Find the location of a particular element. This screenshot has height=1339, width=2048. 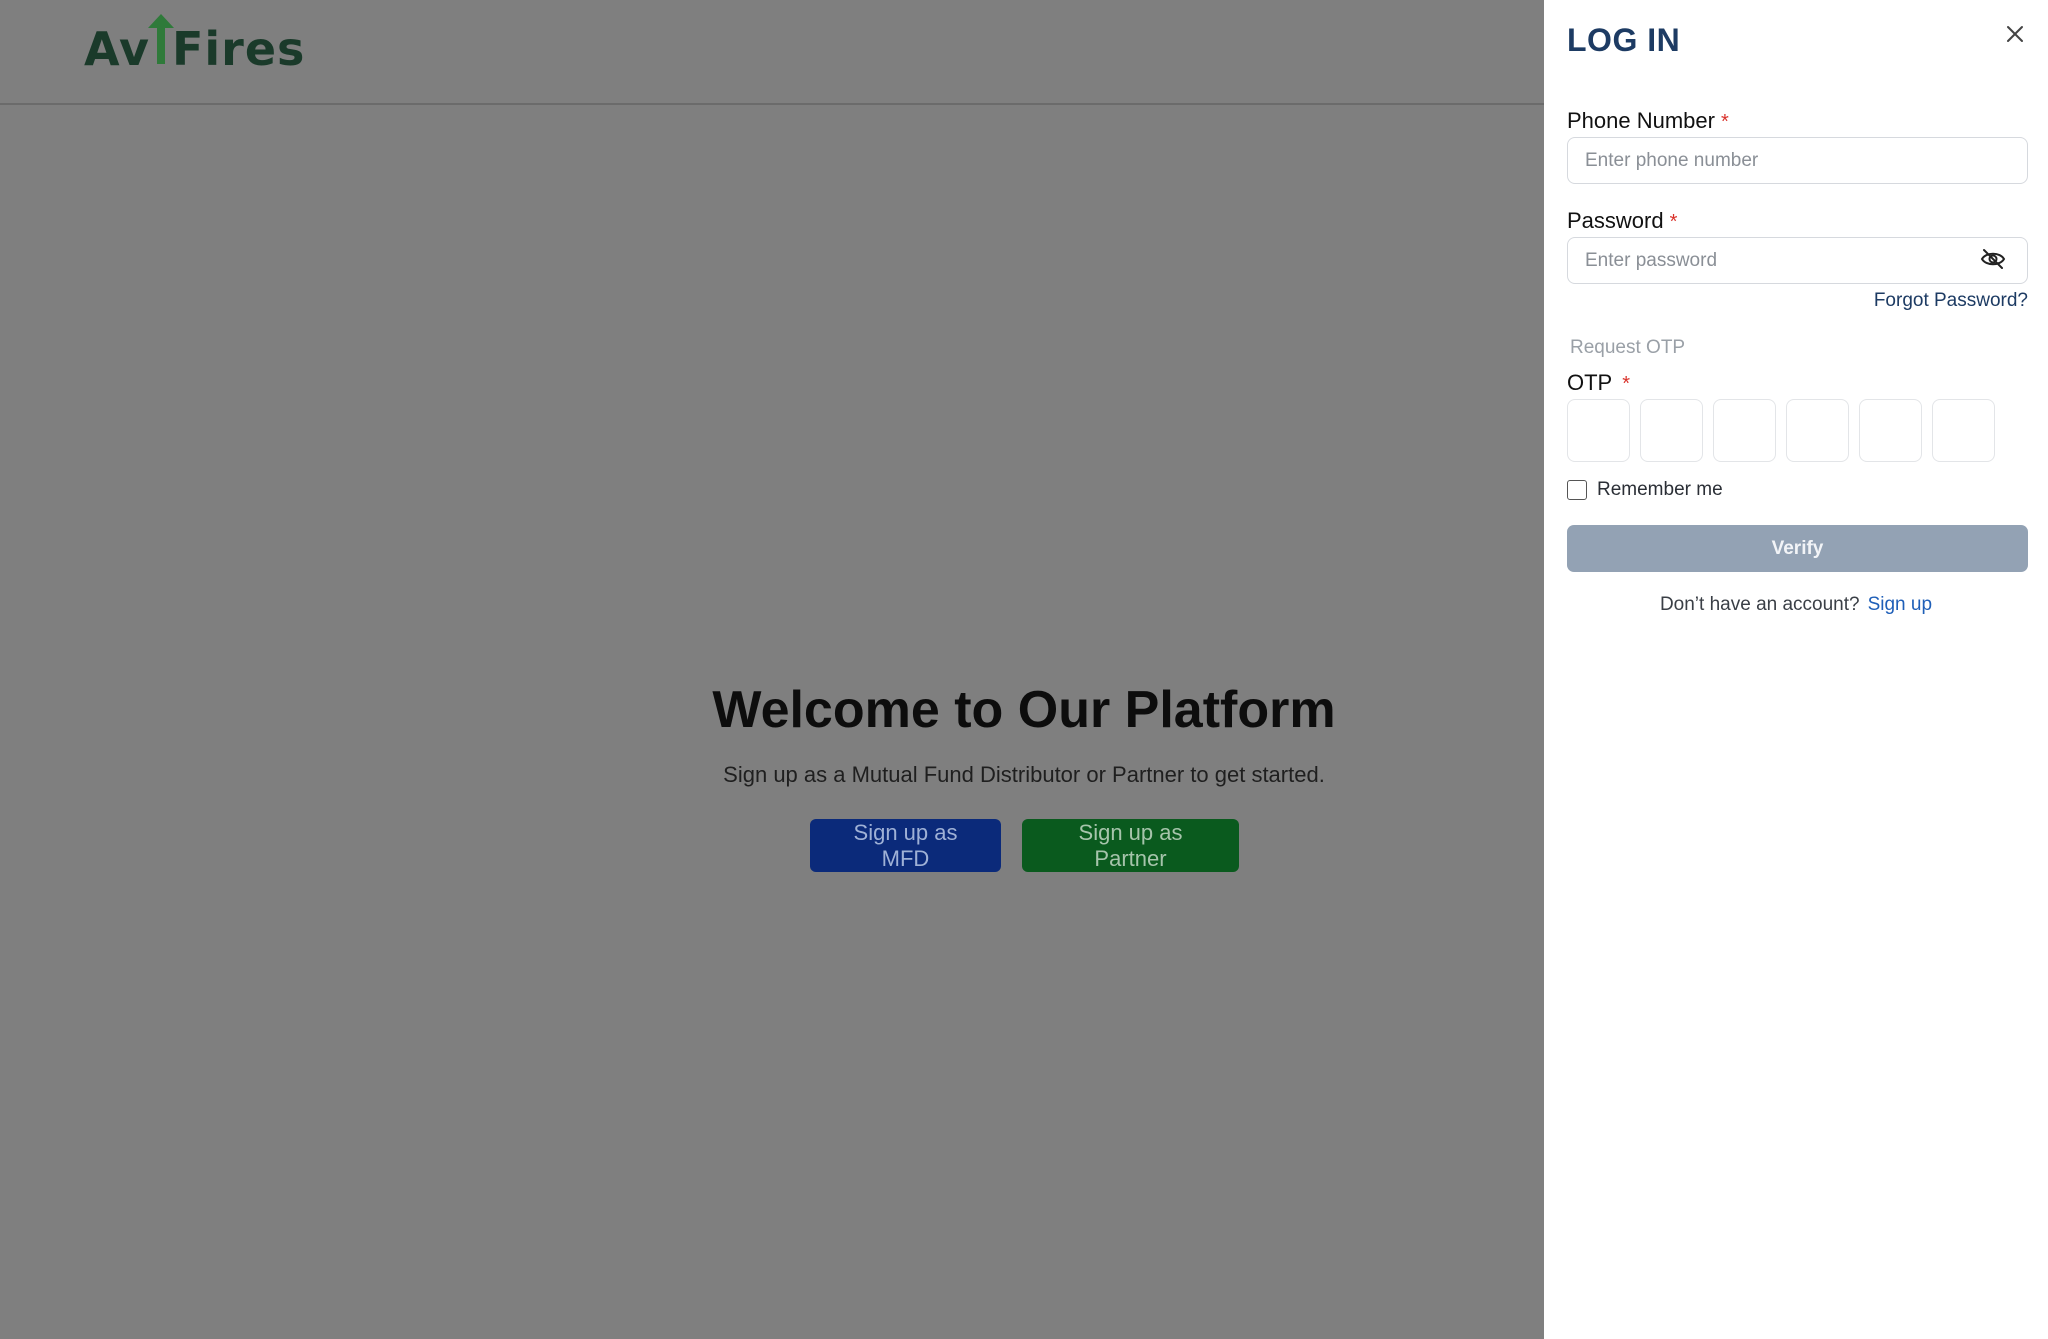

no-account-text: Don’t have an account? is located at coordinates (1759, 604).